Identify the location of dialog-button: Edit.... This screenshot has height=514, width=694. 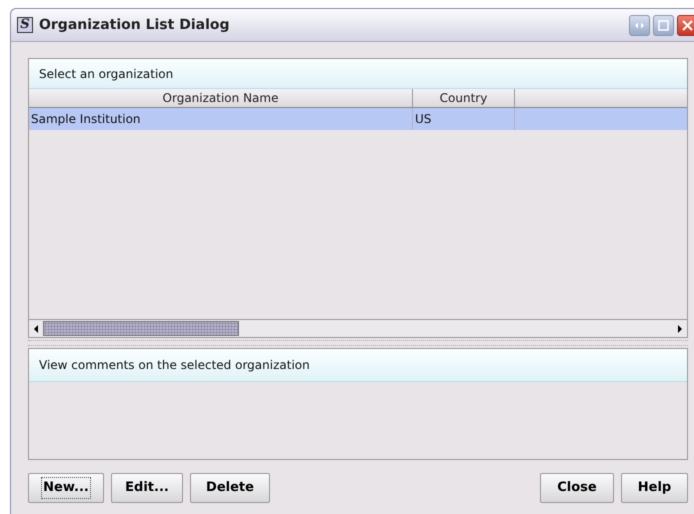
(147, 488).